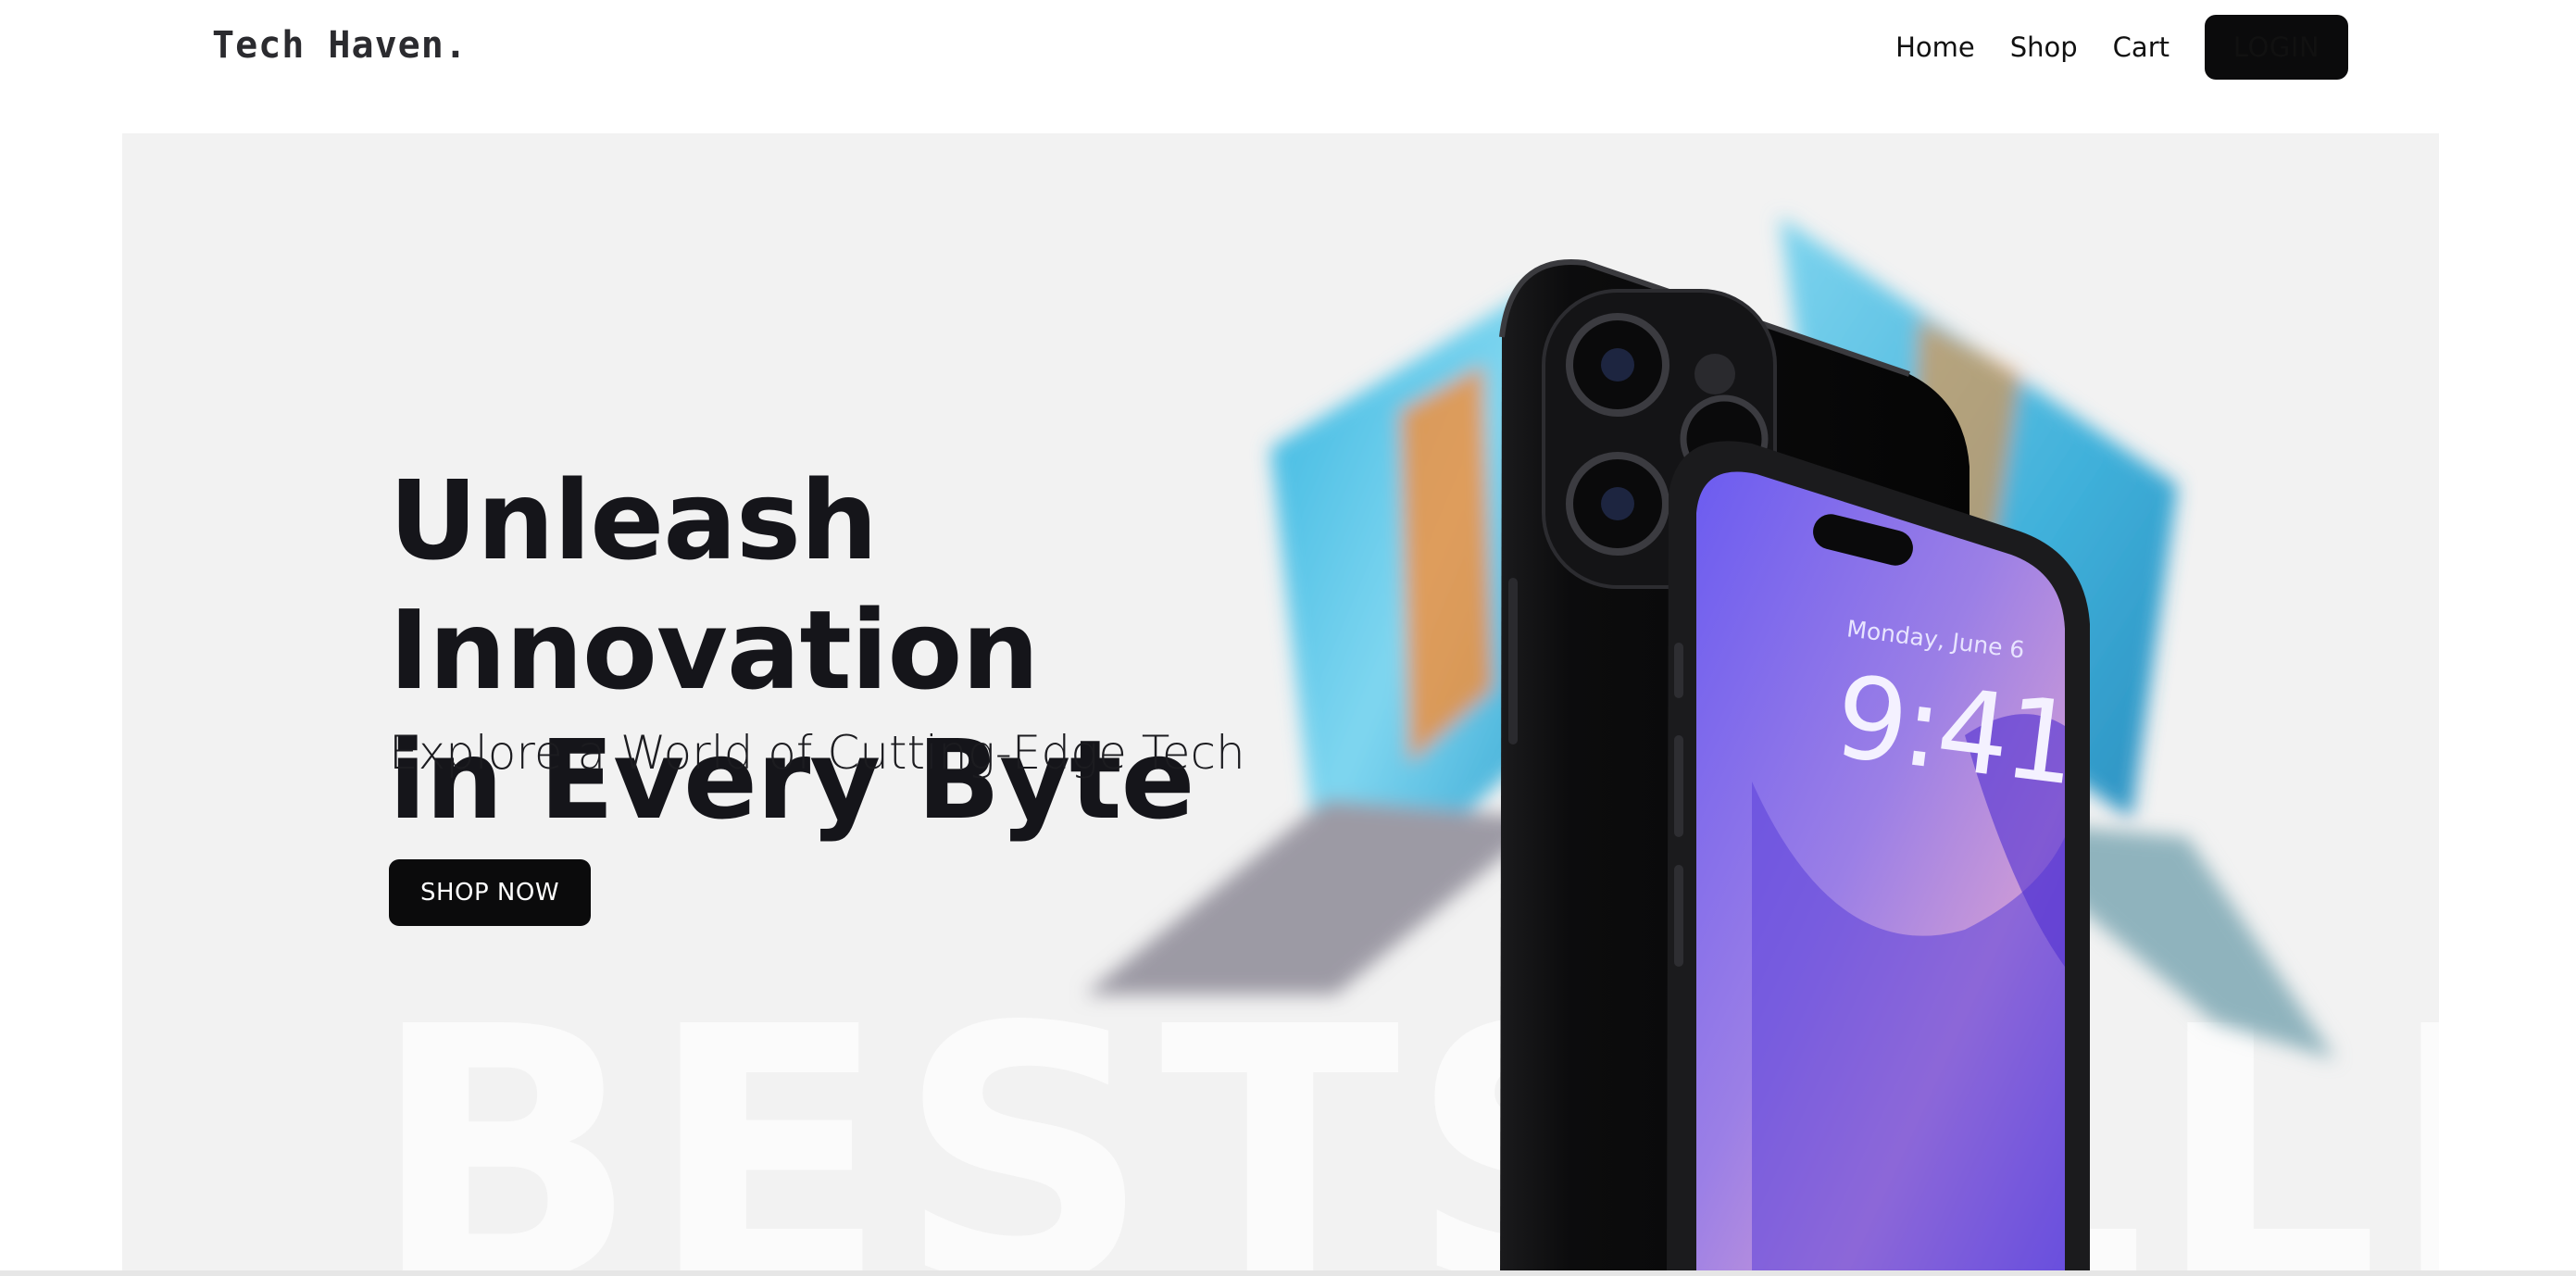  I want to click on page-bottom-divider, so click(1288, 1273).